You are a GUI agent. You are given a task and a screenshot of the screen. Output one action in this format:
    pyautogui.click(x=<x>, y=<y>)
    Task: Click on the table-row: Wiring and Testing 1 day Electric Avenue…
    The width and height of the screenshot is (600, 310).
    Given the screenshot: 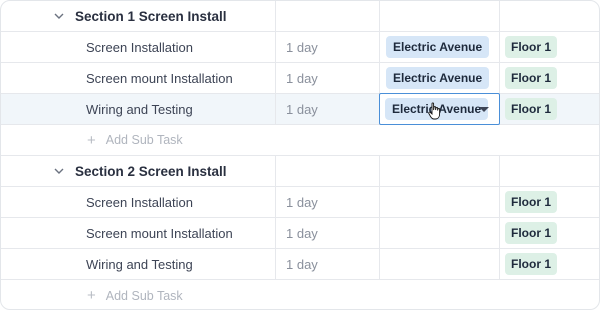 What is the action you would take?
    pyautogui.click(x=300, y=109)
    